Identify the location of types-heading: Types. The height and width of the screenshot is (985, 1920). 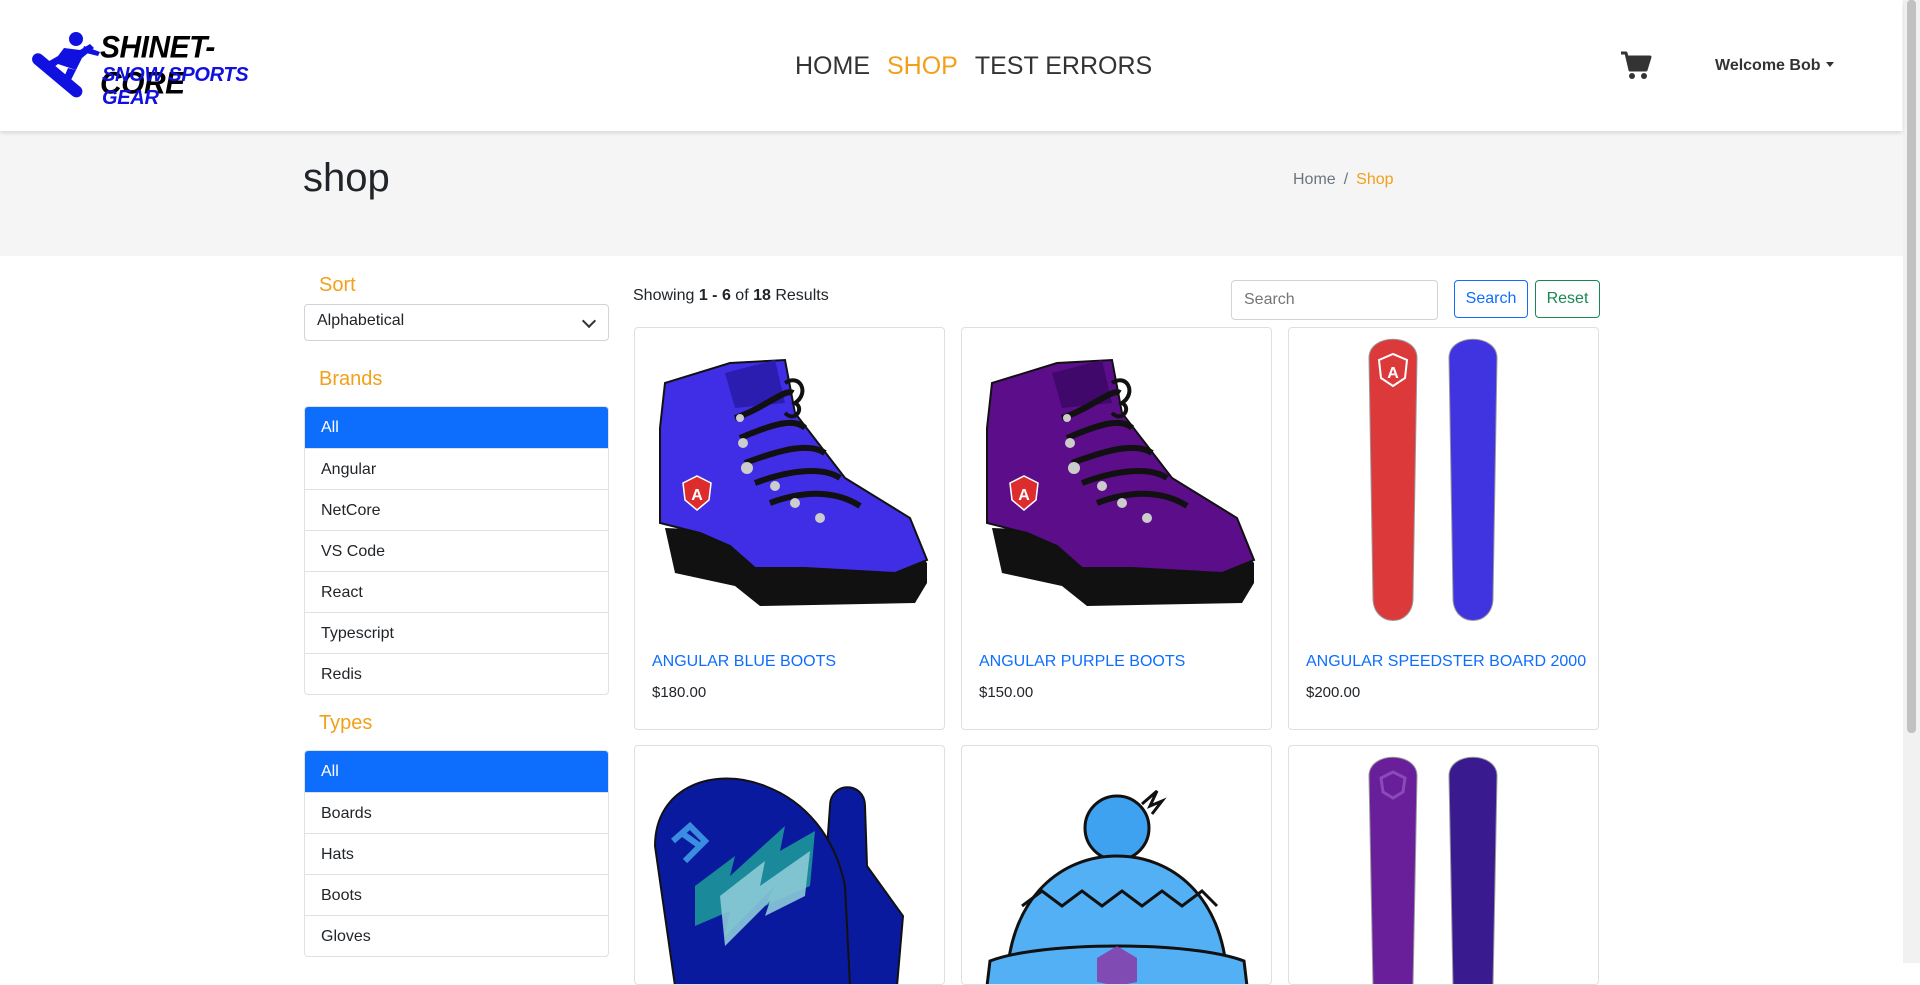
(346, 723).